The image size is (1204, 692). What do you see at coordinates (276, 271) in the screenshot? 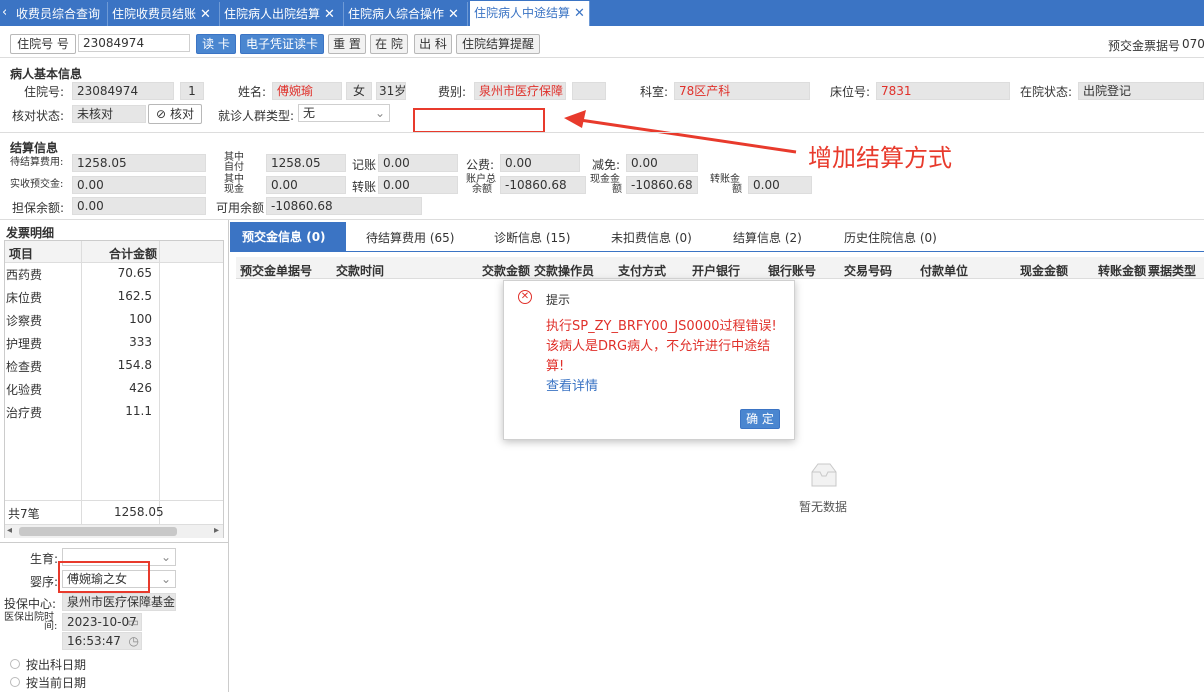
I see `col-receipt-no: 预交金单据号` at bounding box center [276, 271].